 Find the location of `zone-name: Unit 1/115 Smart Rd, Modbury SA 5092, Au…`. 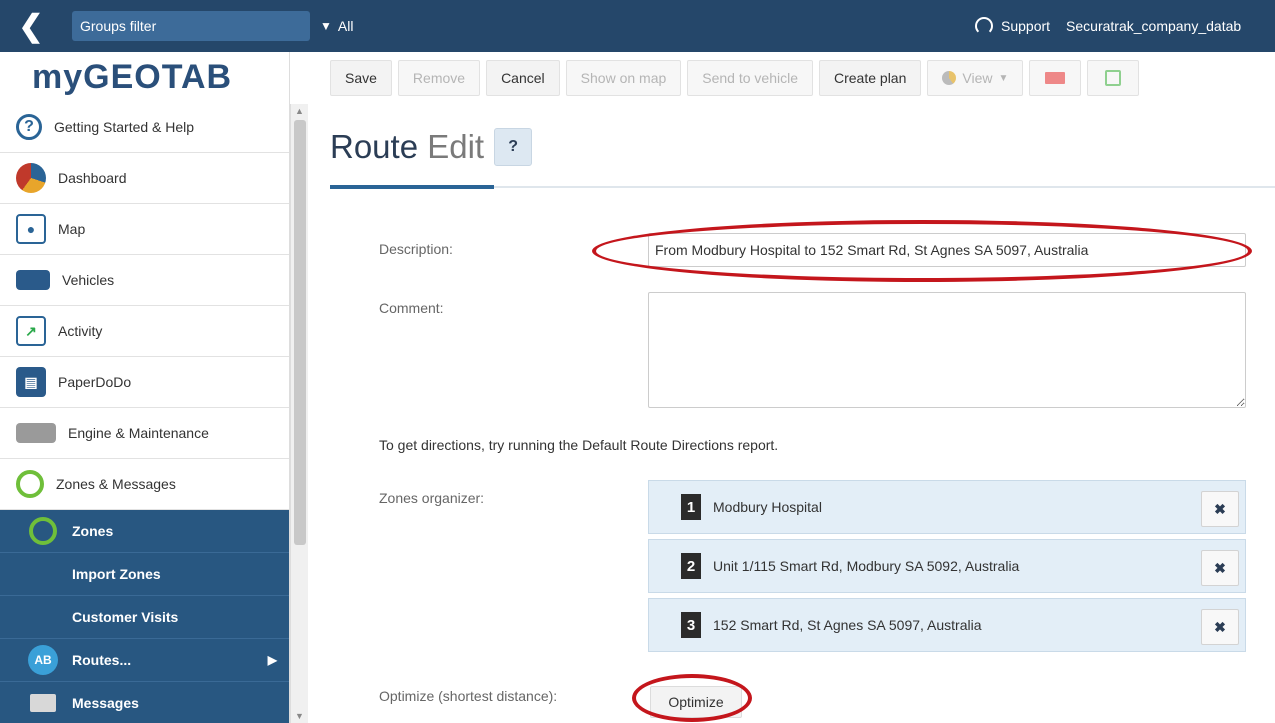

zone-name: Unit 1/115 Smart Rd, Modbury SA 5092, Au… is located at coordinates (866, 566).